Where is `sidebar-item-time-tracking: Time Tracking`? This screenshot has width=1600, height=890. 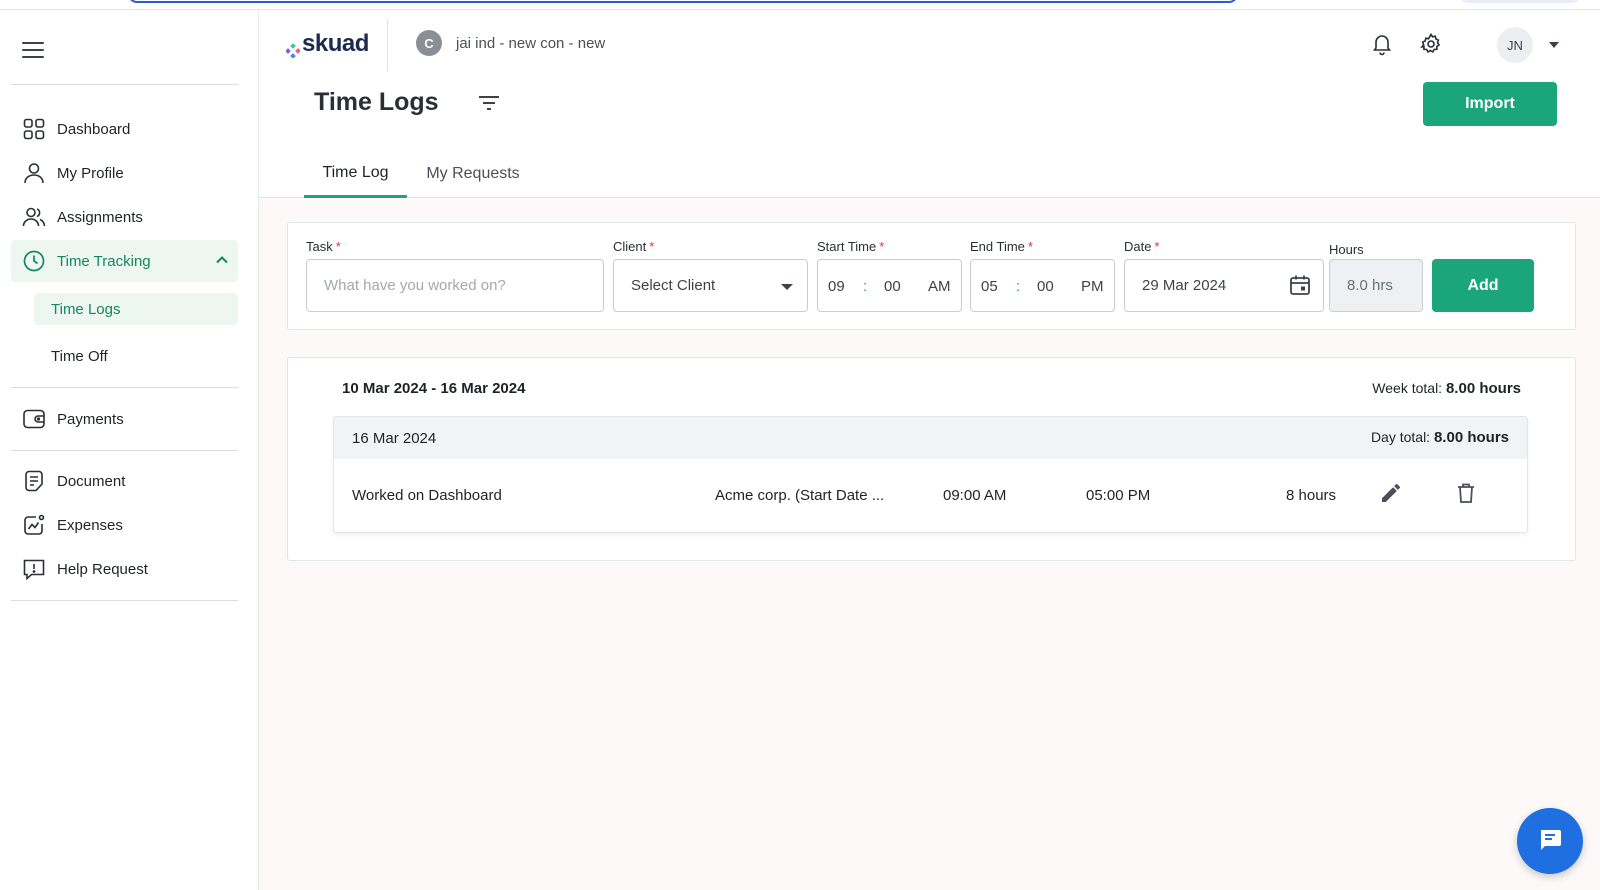
sidebar-item-time-tracking: Time Tracking is located at coordinates (124, 261).